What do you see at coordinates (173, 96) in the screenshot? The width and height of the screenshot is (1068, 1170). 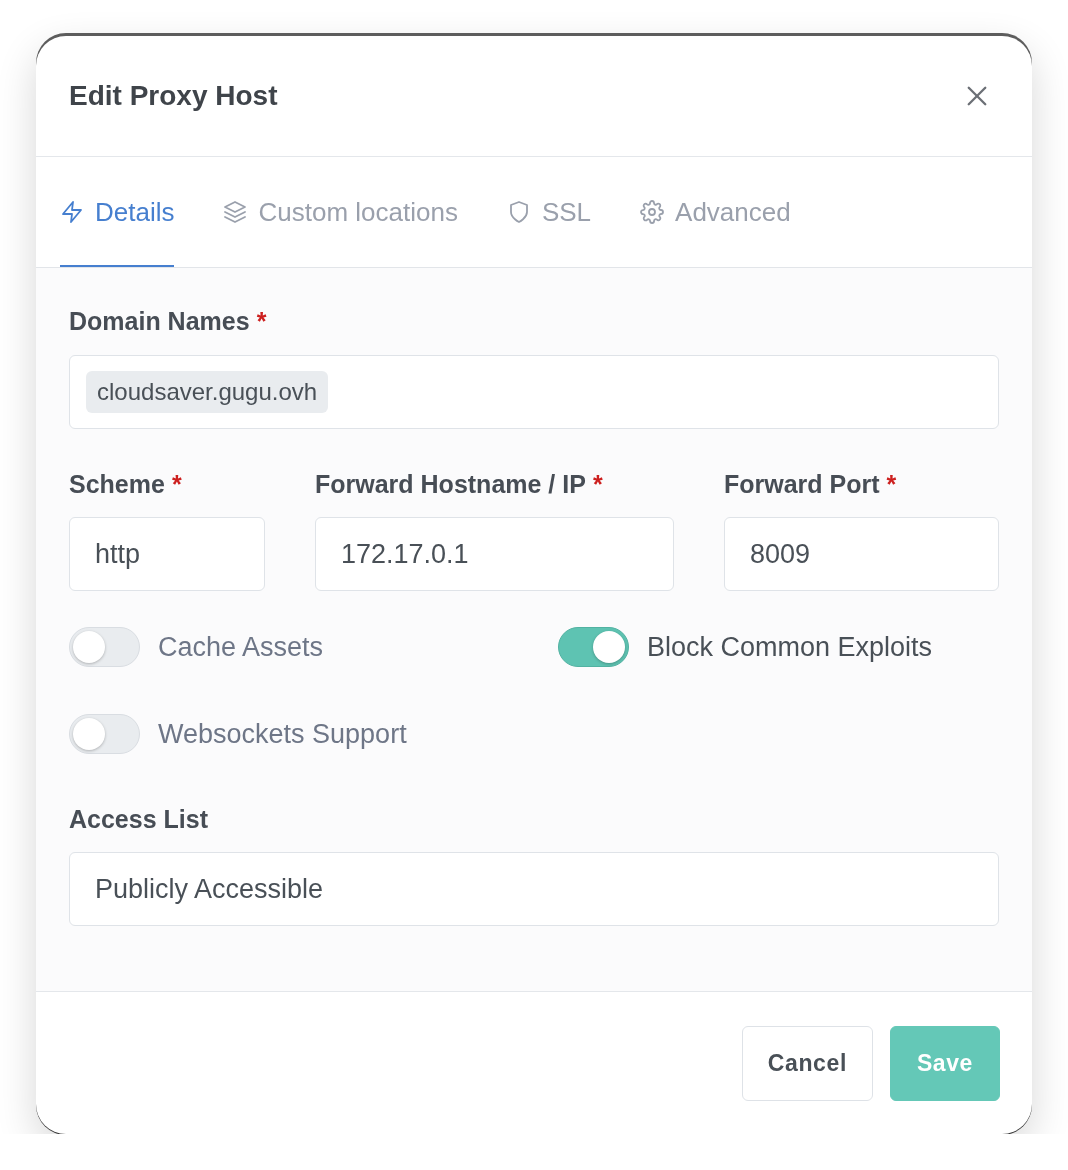 I see `dialog-title: Edit Proxy Host` at bounding box center [173, 96].